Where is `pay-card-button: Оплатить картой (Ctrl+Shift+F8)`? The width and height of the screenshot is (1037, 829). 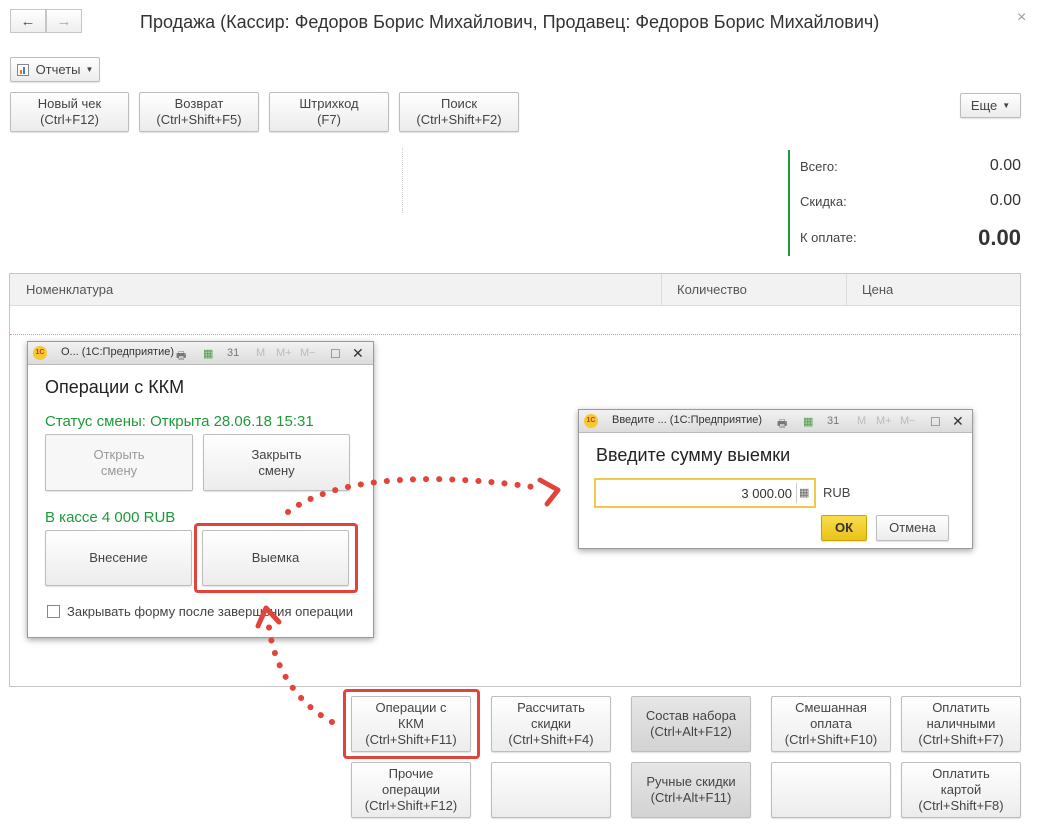 pay-card-button: Оплатить картой (Ctrl+Shift+F8) is located at coordinates (961, 790).